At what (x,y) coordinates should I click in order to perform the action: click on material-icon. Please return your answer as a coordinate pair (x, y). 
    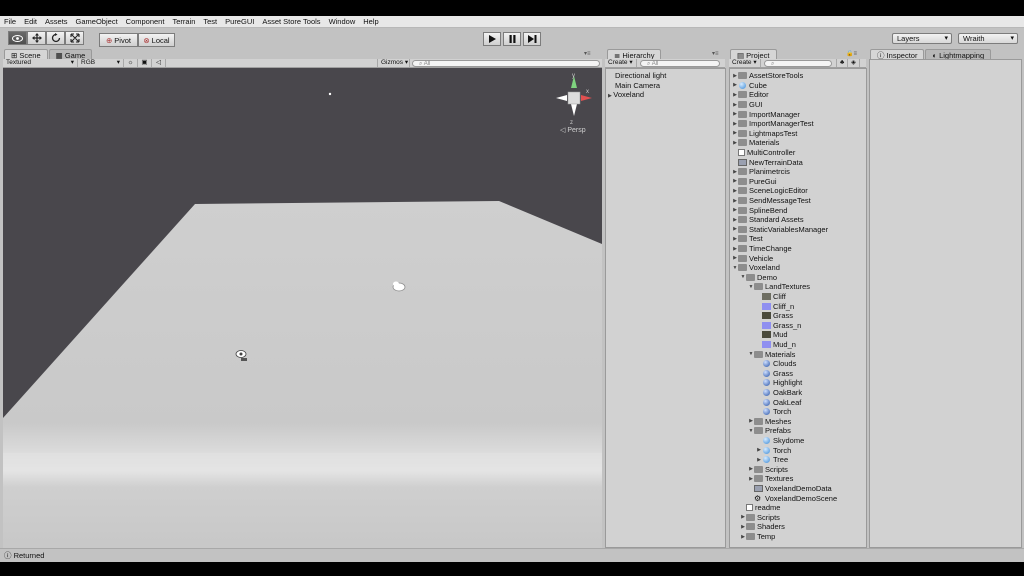
    Looking at the image, I should click on (766, 383).